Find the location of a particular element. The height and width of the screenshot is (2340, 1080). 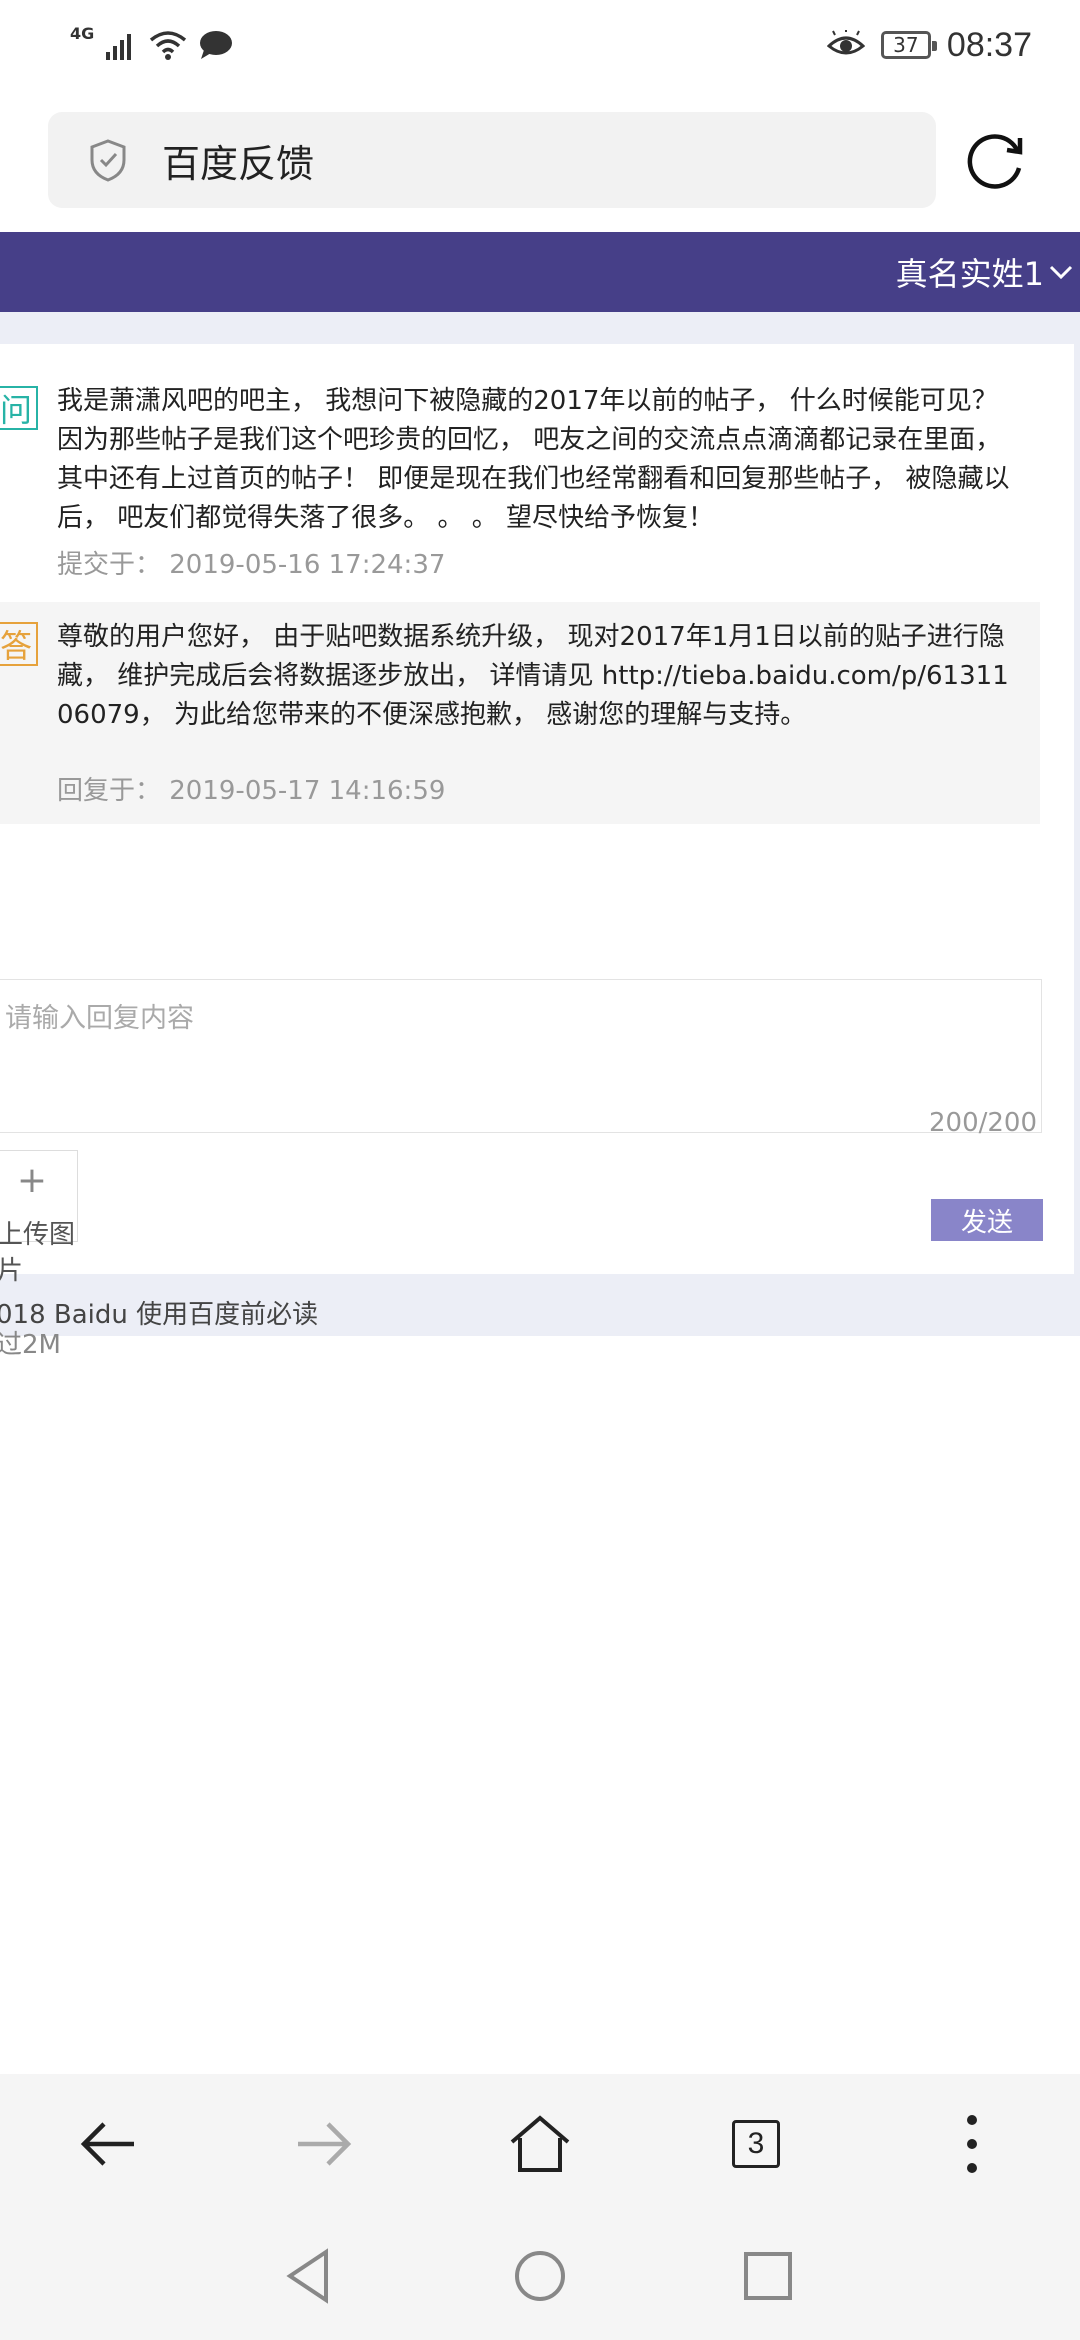

system-home-icon is located at coordinates (540, 2276).